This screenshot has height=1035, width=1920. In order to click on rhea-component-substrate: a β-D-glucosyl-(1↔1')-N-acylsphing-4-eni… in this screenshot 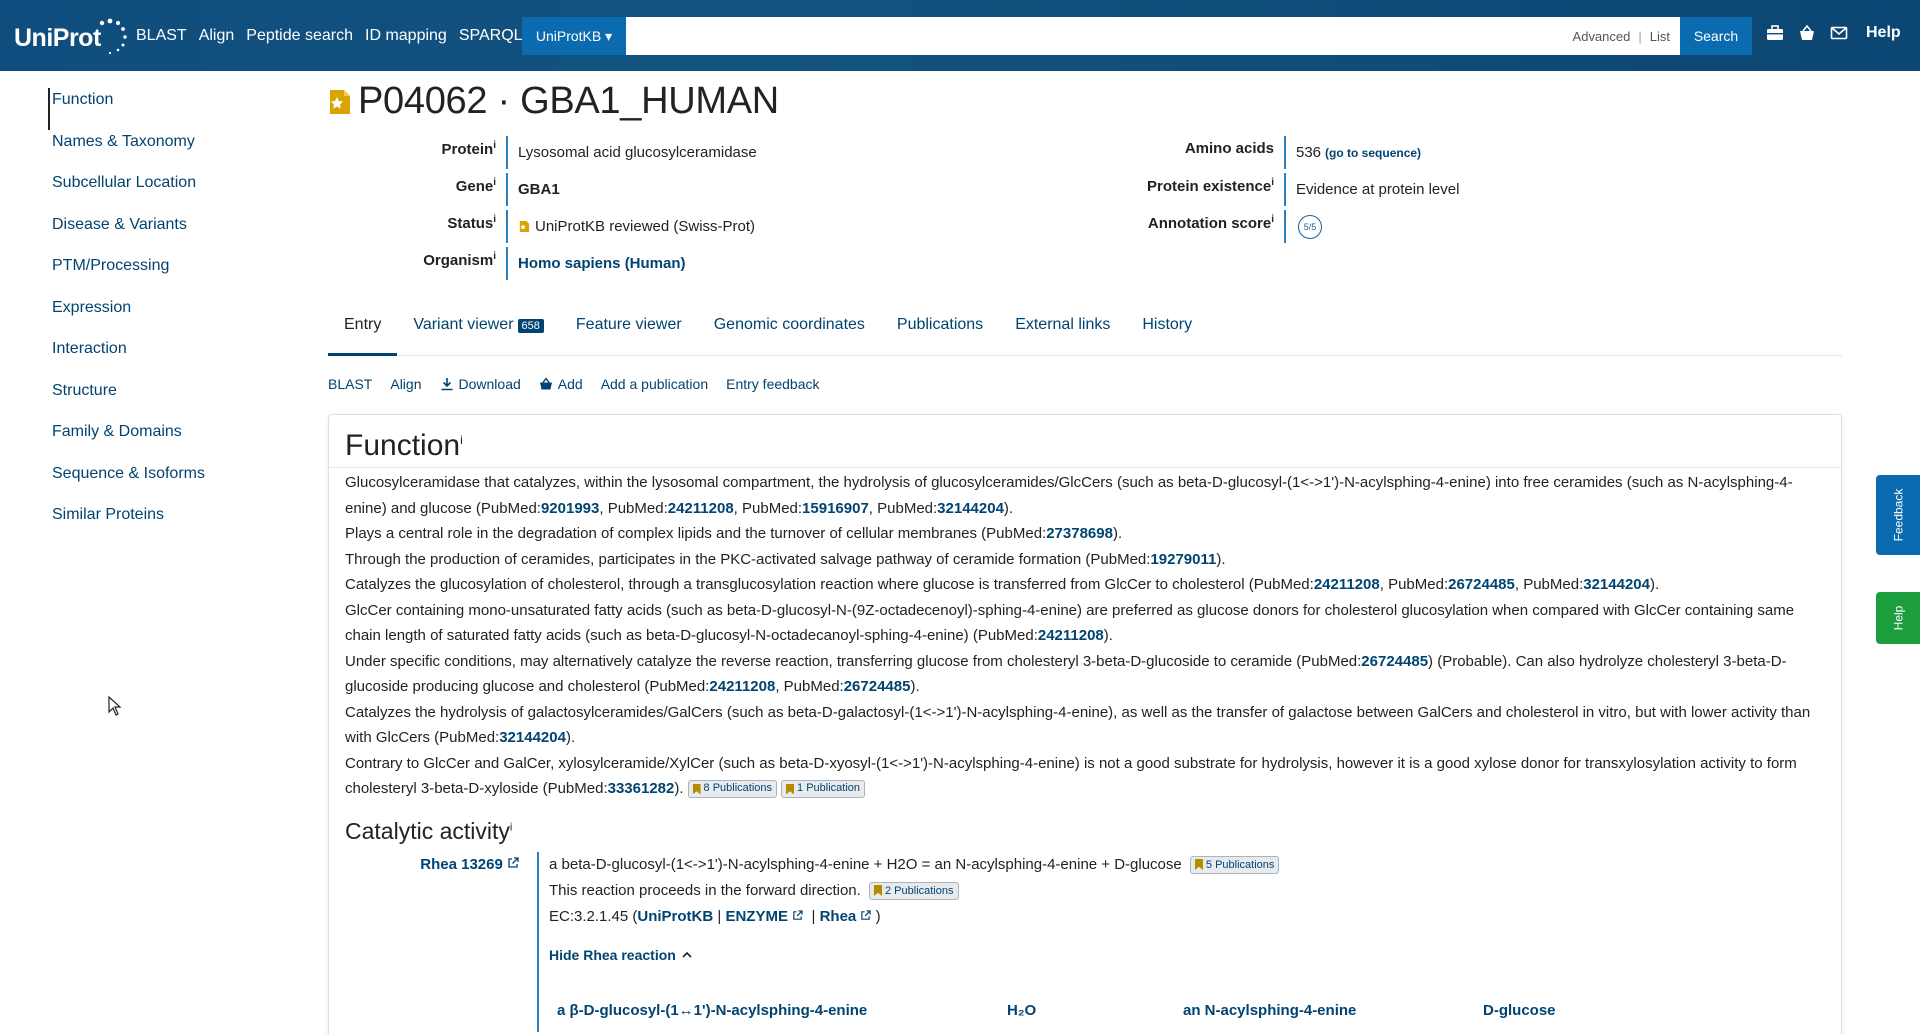, I will do `click(782, 1011)`.